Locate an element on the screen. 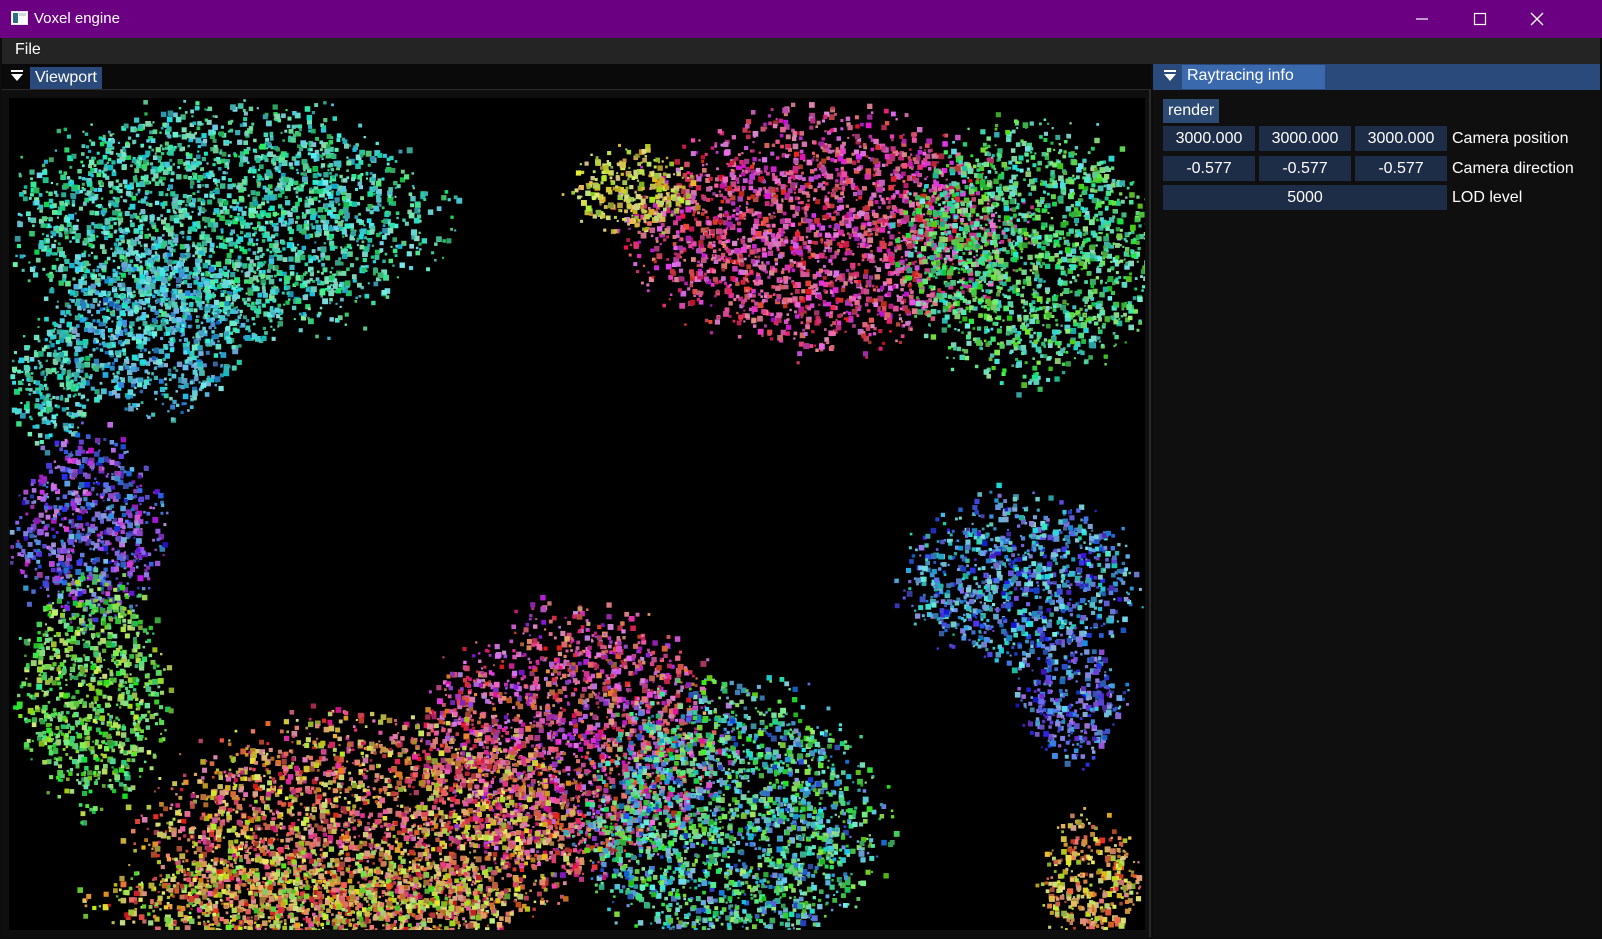 The image size is (1602, 939). lod-level-slider: 5000 is located at coordinates (1305, 197).